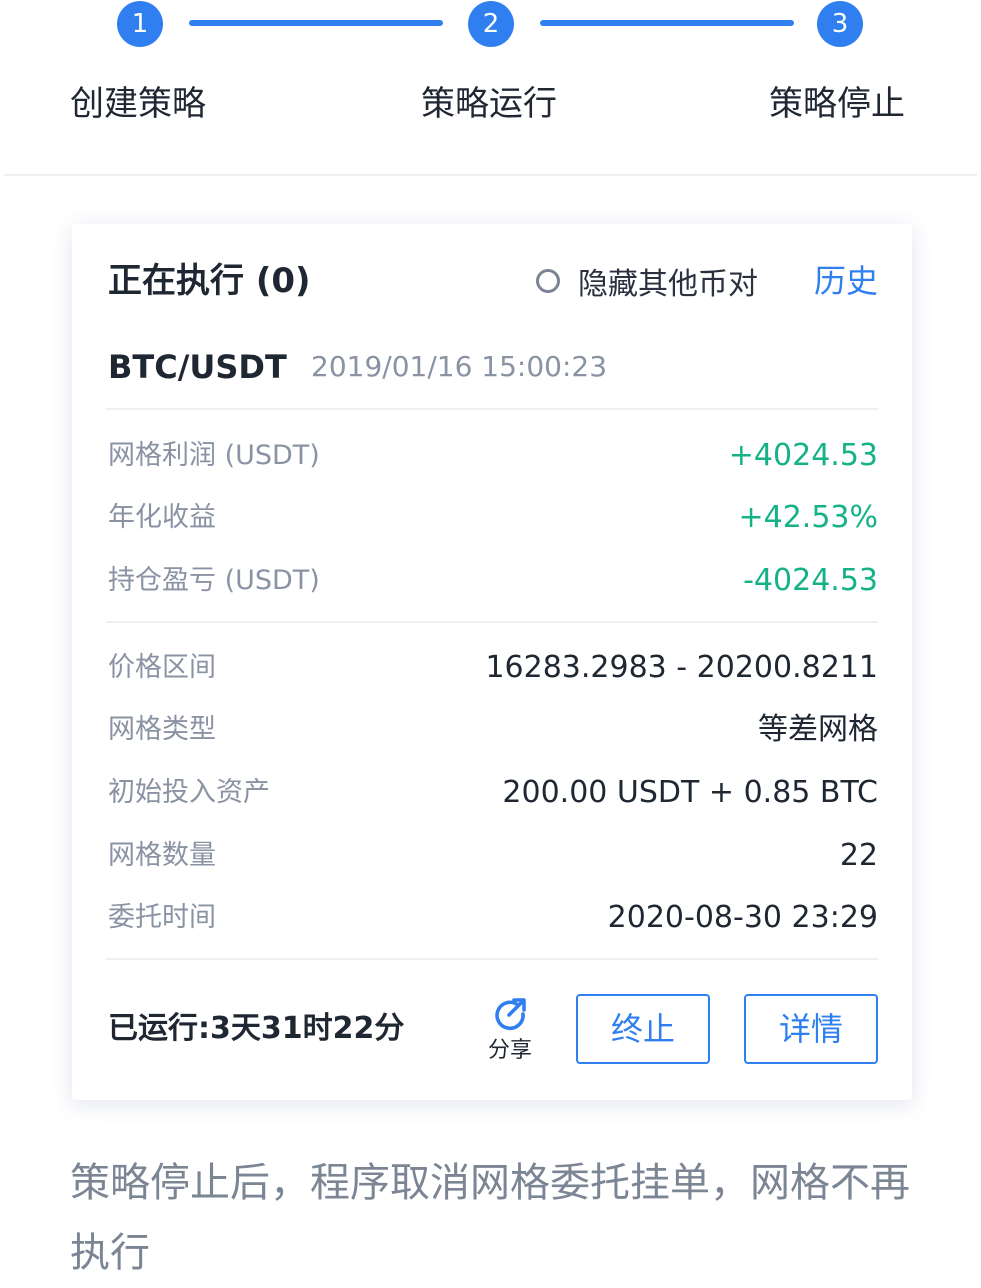 This screenshot has width=981, height=1288. What do you see at coordinates (490, 175) in the screenshot?
I see `stepper-divider` at bounding box center [490, 175].